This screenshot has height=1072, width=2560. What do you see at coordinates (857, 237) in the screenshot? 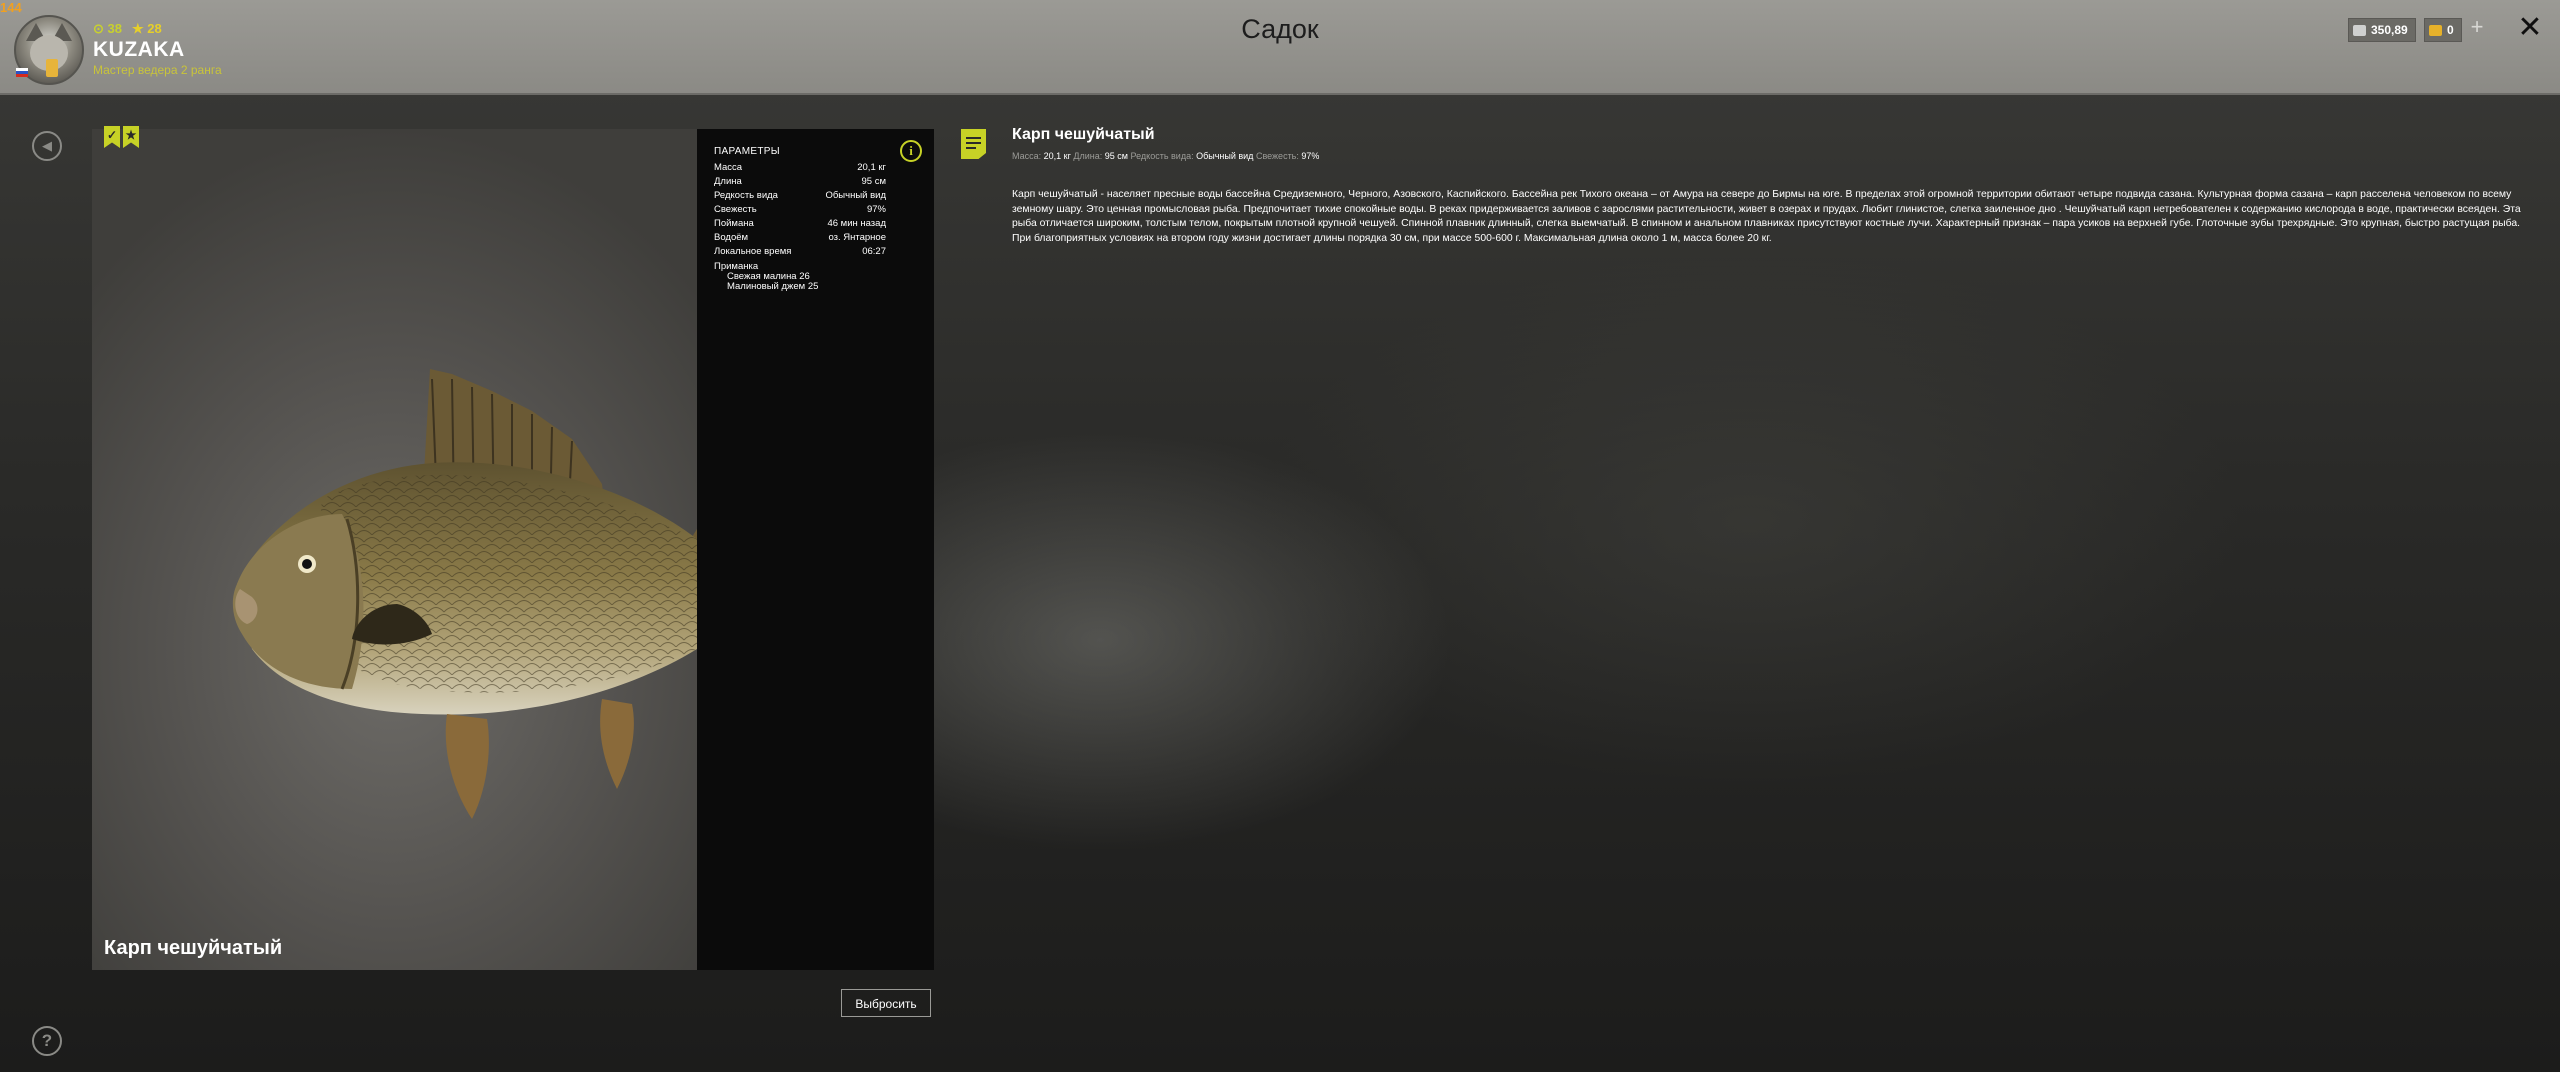
I see `param-value: оз. Янтарное` at bounding box center [857, 237].